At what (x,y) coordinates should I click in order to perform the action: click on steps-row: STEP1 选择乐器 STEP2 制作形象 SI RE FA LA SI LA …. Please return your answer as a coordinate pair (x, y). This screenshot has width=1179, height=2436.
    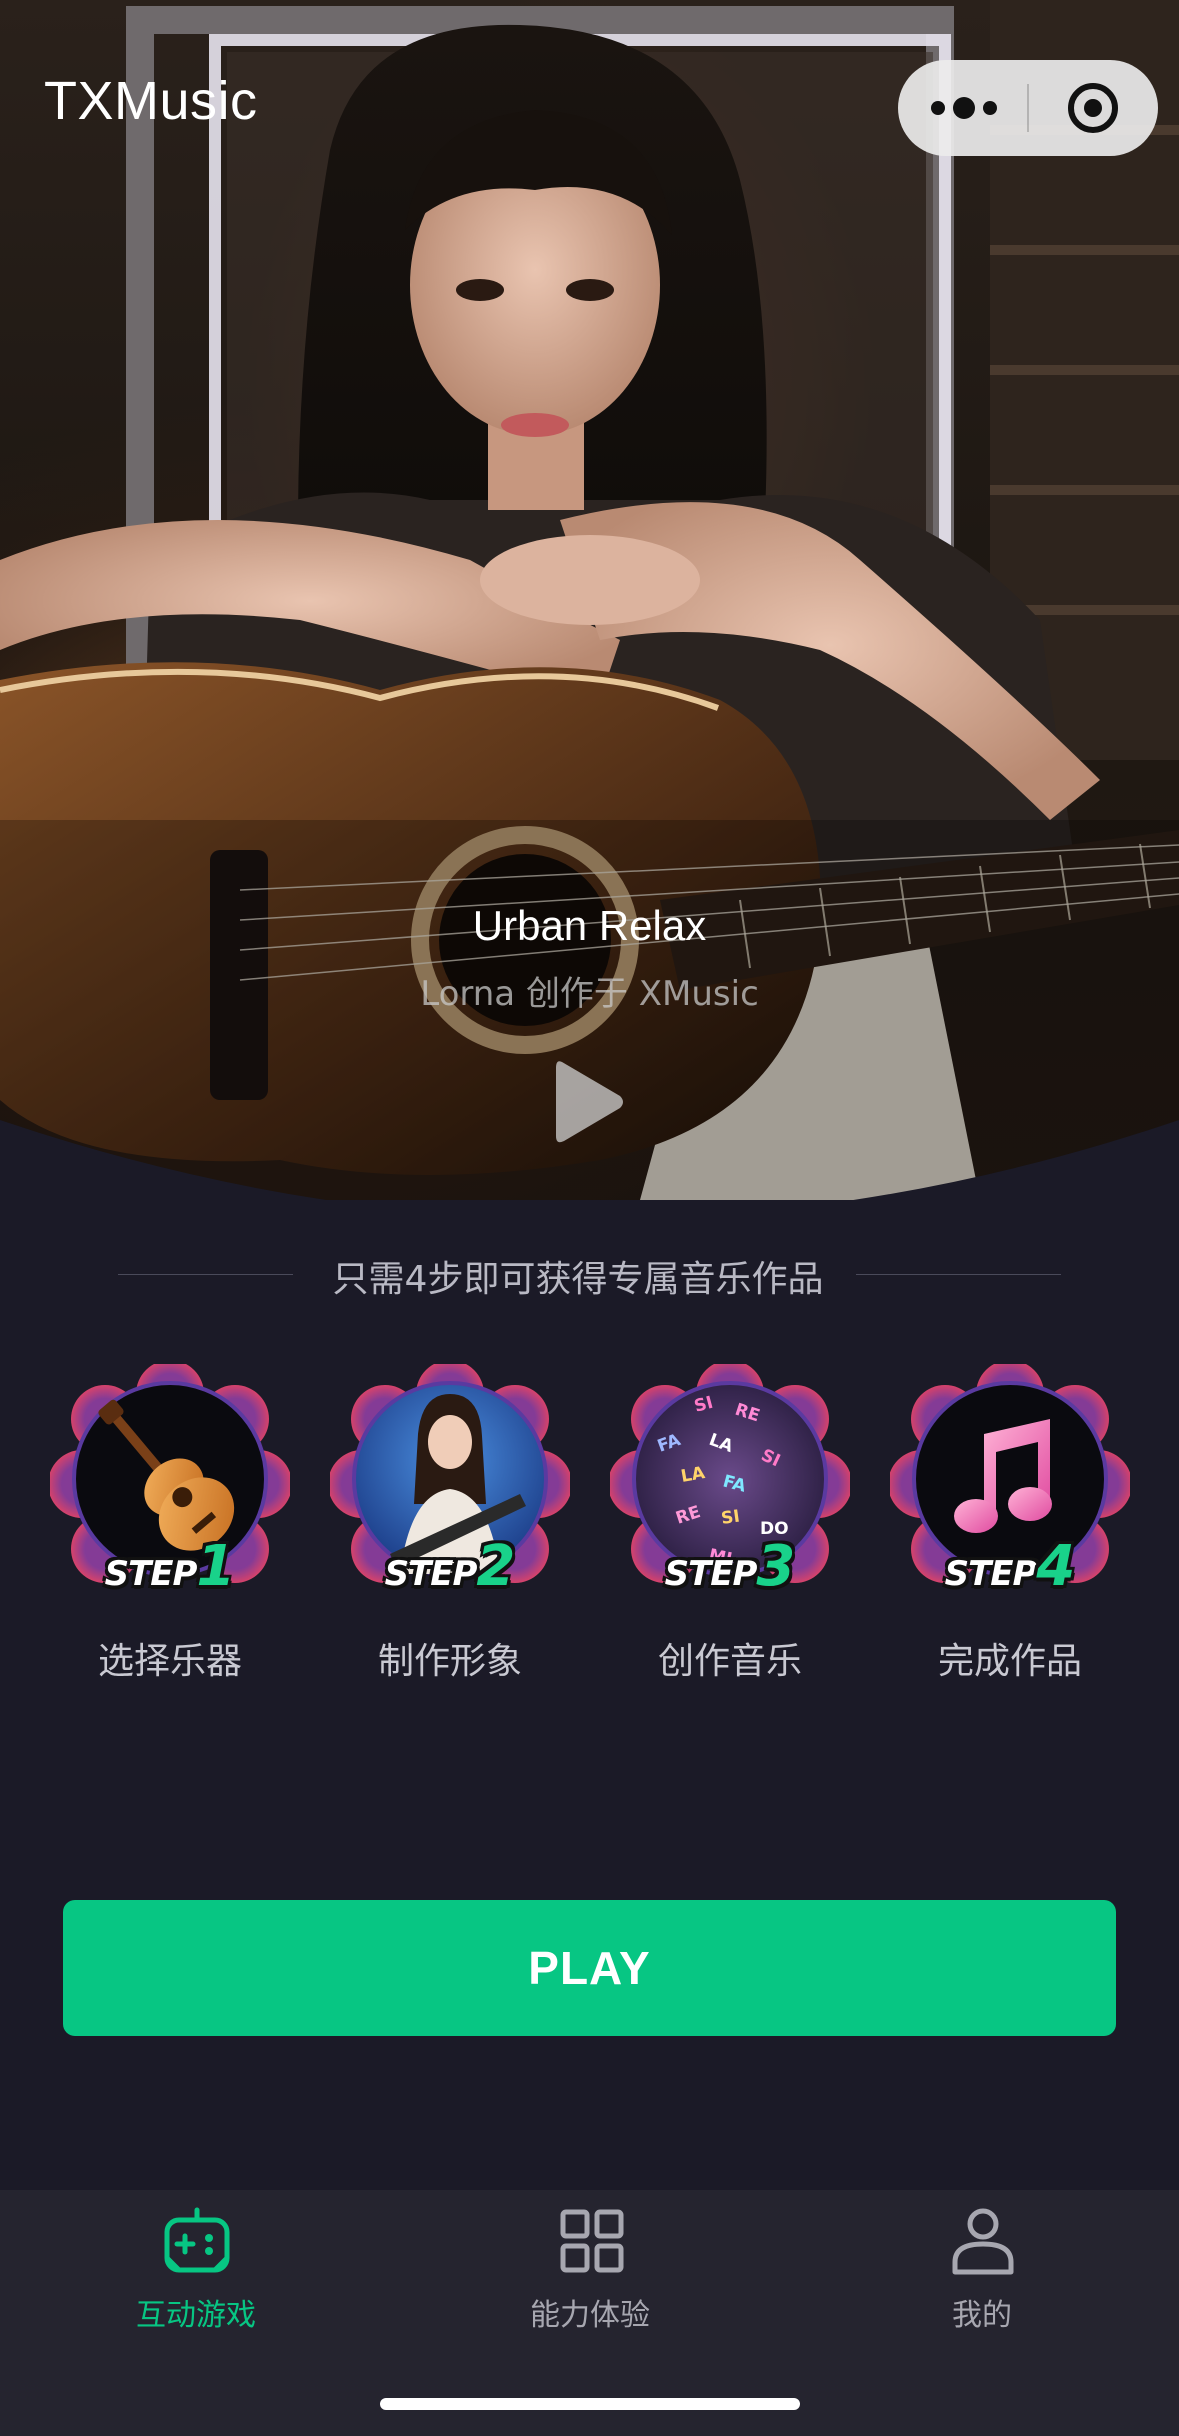
    Looking at the image, I should click on (589, 1524).